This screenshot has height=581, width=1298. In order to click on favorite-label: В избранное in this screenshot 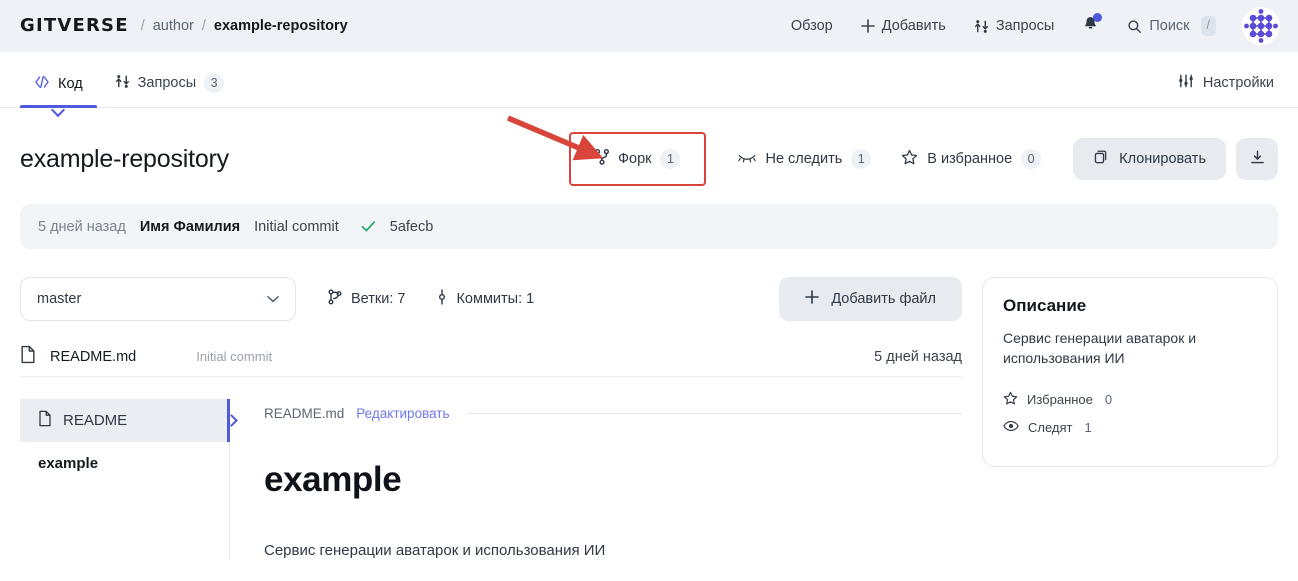, I will do `click(970, 159)`.